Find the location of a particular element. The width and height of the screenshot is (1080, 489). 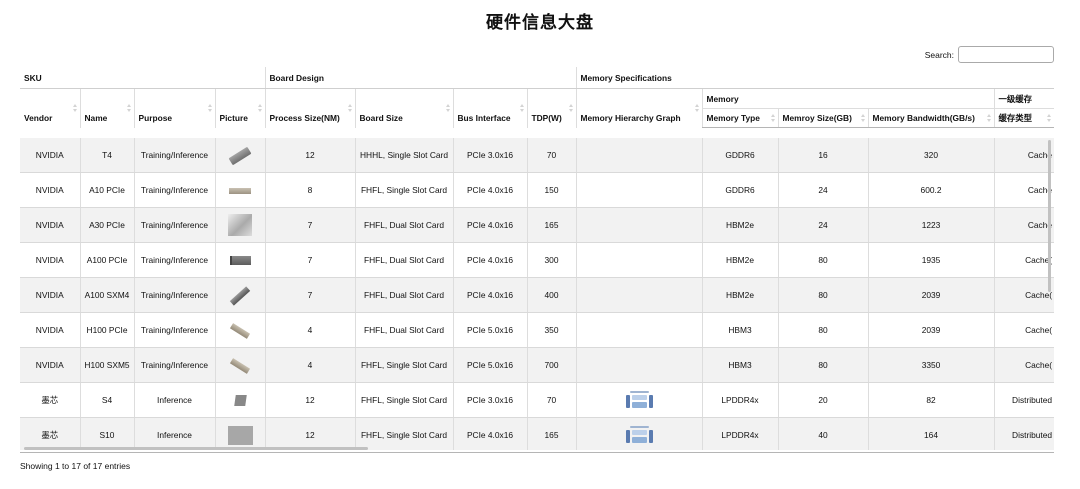

column-header-tdp: TDP(W) is located at coordinates (551, 108).